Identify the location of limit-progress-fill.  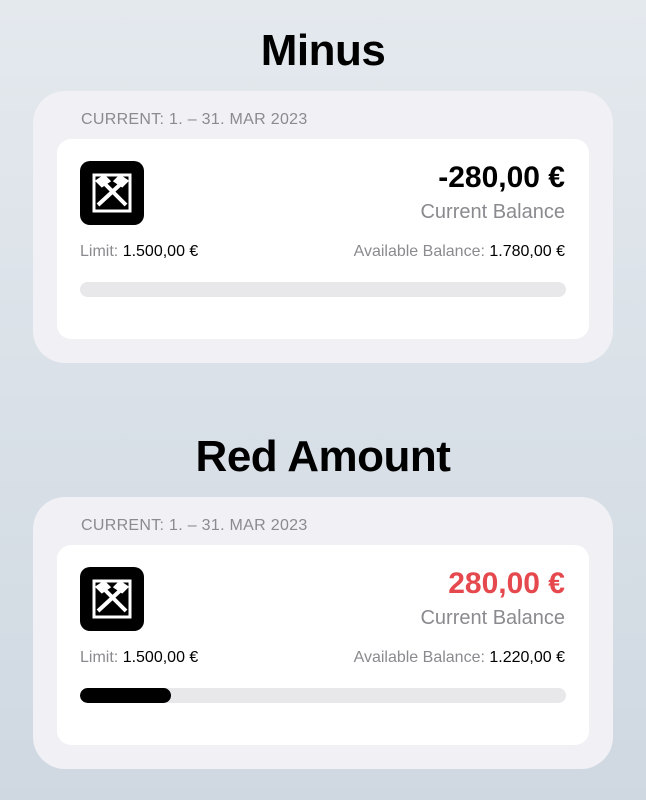
(125, 695).